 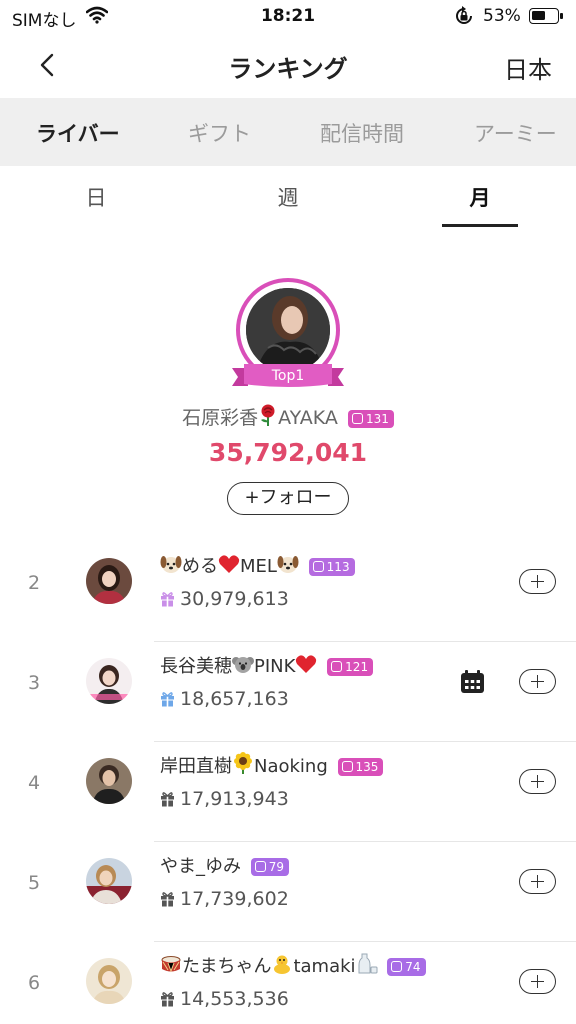 What do you see at coordinates (324, 966) in the screenshot?
I see `user-name-part: tamaki` at bounding box center [324, 966].